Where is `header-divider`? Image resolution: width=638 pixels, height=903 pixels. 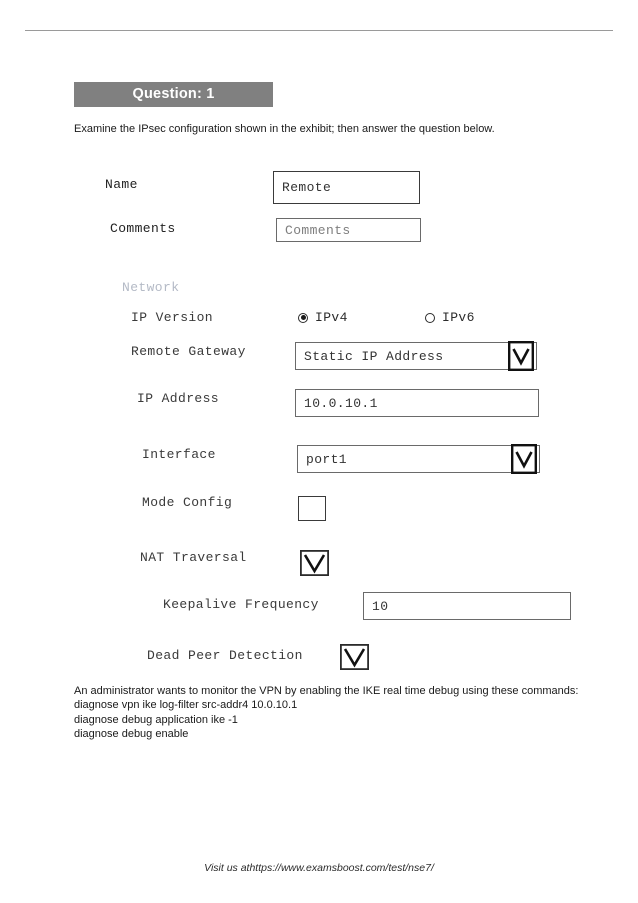 header-divider is located at coordinates (319, 30).